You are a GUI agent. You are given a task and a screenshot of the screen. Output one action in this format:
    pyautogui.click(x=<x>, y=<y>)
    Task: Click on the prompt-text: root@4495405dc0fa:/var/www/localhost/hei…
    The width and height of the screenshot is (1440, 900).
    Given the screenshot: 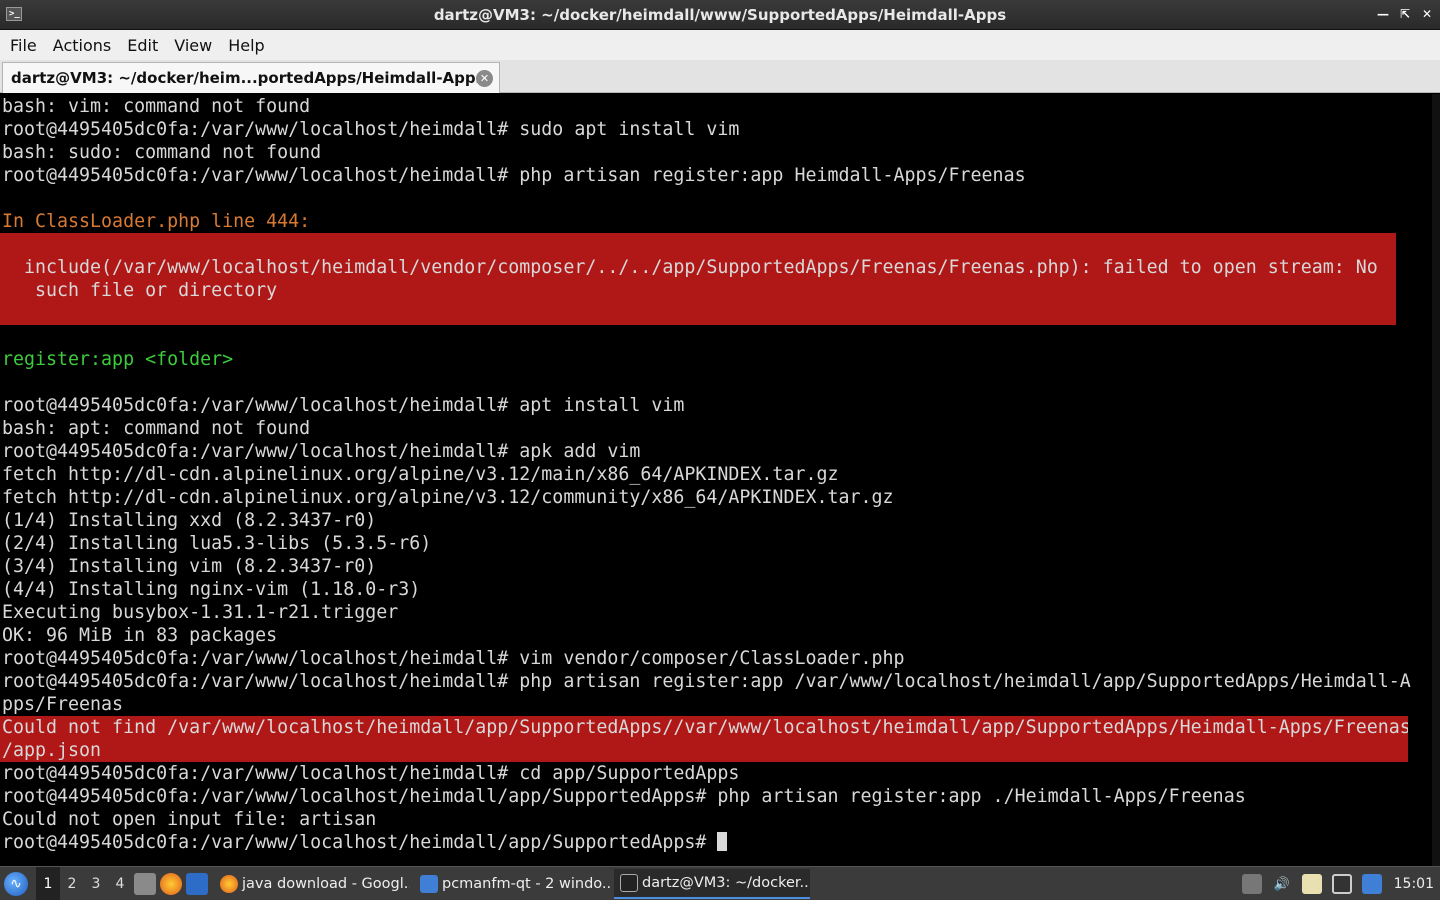 What is the action you would take?
    pyautogui.click(x=360, y=842)
    